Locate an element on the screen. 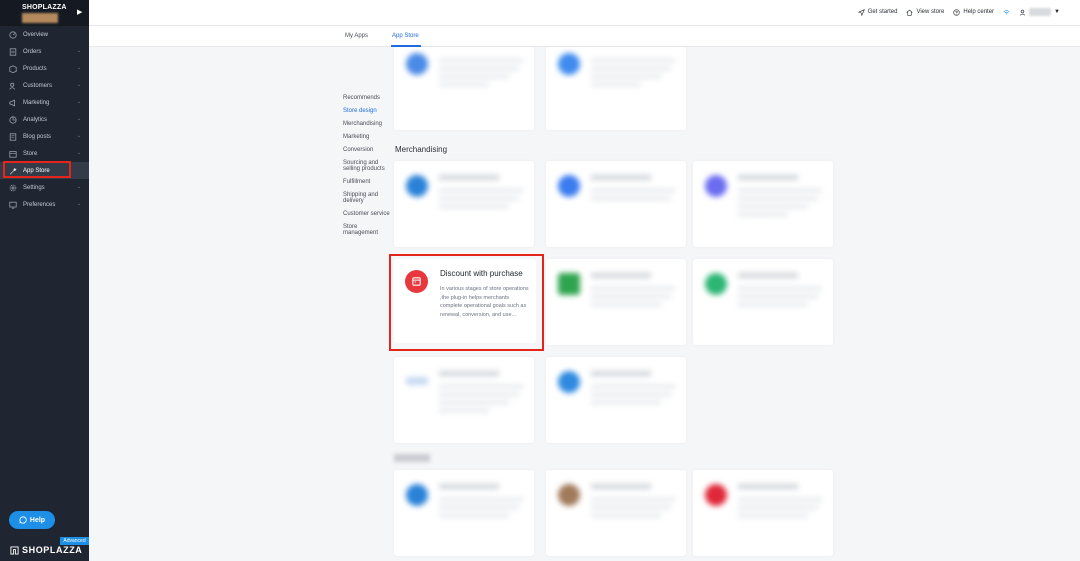 This screenshot has height=561, width=1080. logo-mark-icon is located at coordinates (14, 550).